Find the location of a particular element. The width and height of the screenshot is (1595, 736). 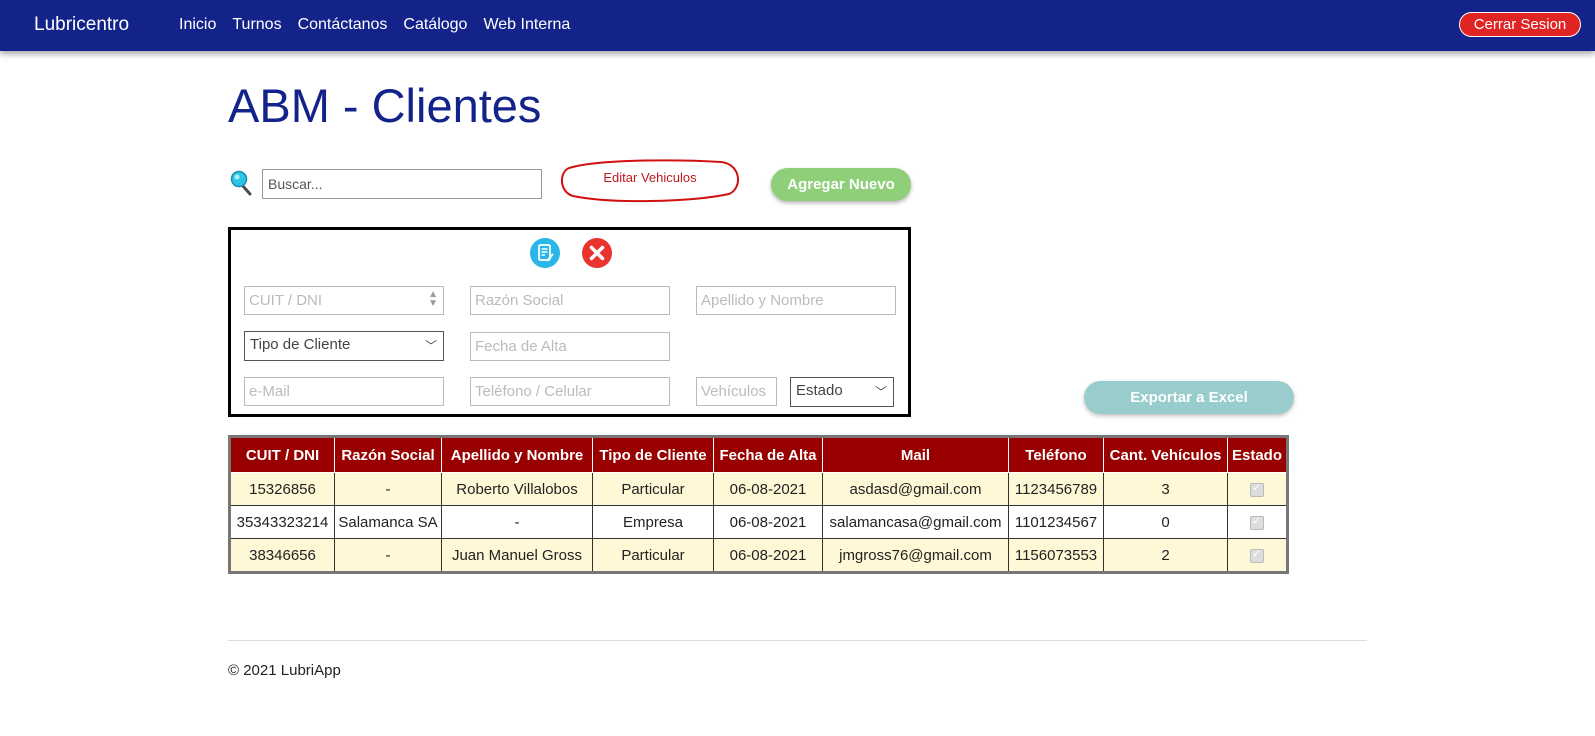

number-stepper-icon: ▲ ▼ is located at coordinates (433, 299).